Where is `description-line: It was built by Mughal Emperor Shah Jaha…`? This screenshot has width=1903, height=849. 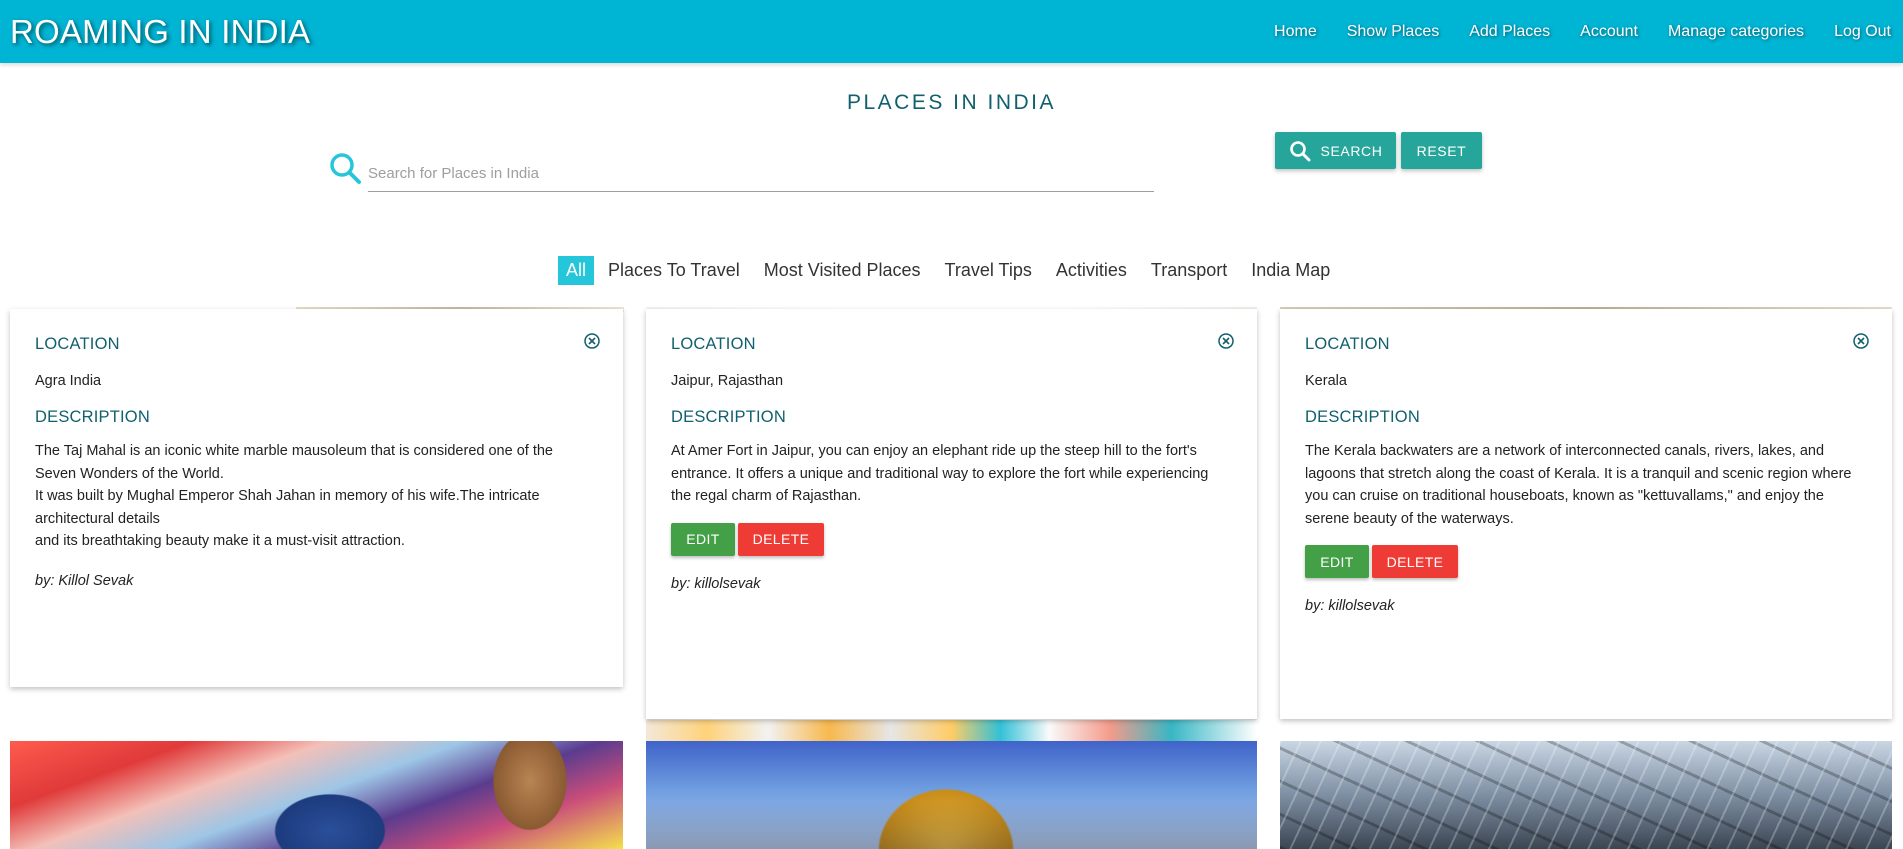
description-line: It was built by Mughal Emperor Shah Jaha… is located at coordinates (287, 507).